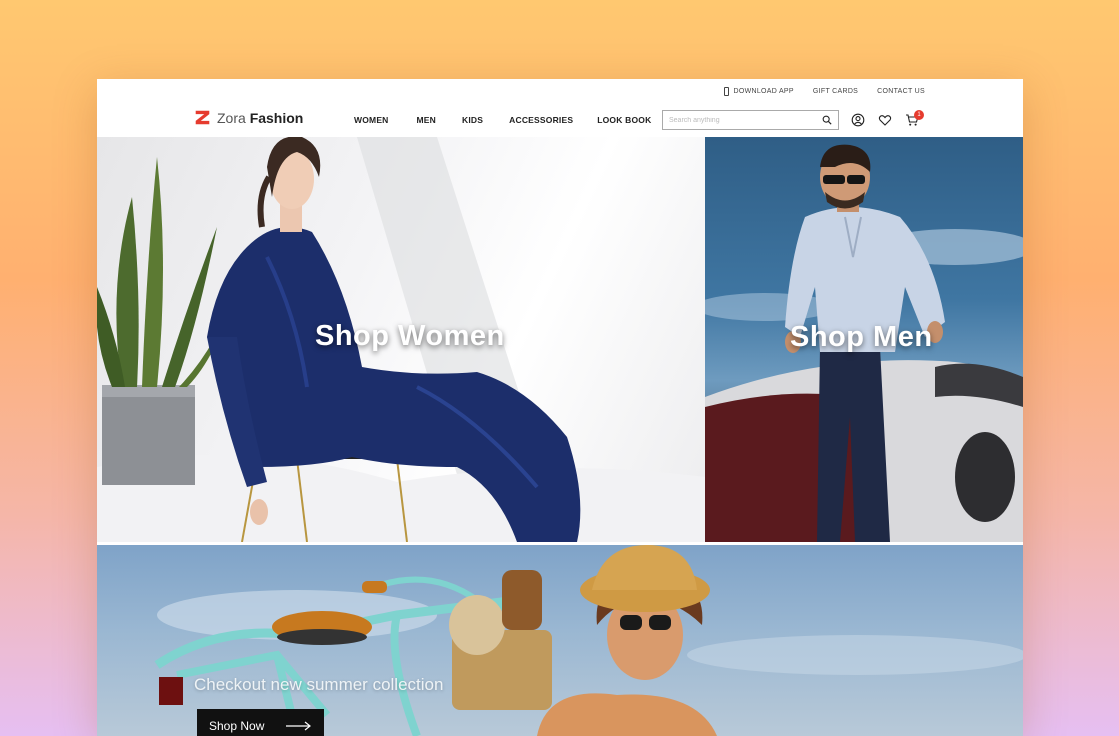 This screenshot has width=1119, height=736. Describe the element at coordinates (745, 120) in the screenshot. I see `search-input` at that location.